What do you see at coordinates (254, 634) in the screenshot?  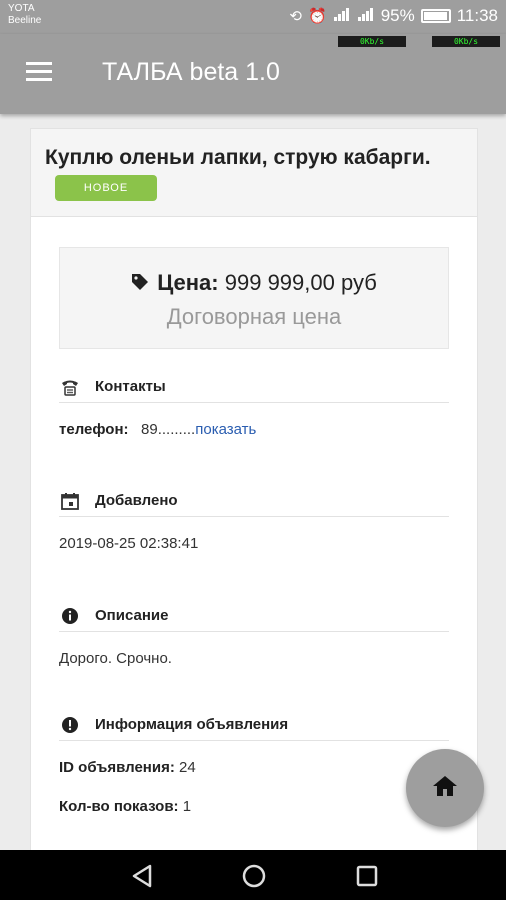 I see `description-section: Описание Дорого. Срочно.` at bounding box center [254, 634].